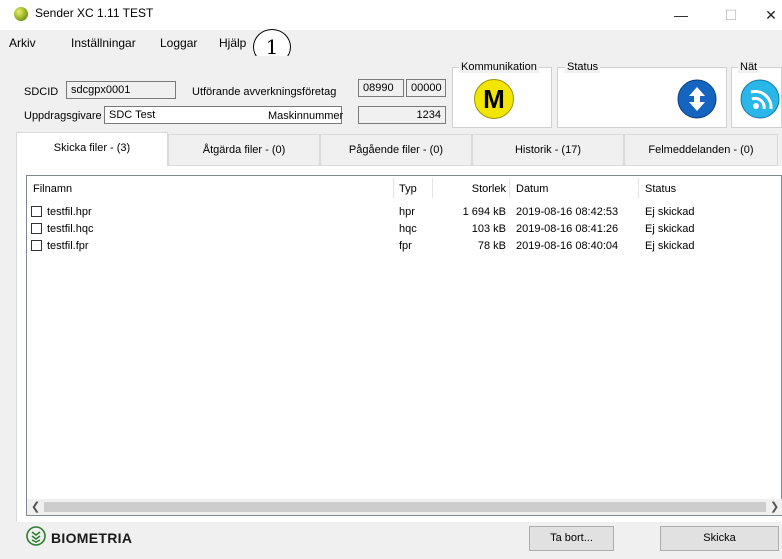 The width and height of the screenshot is (782, 559). Describe the element at coordinates (771, 15) in the screenshot. I see `close-button: ✕` at that location.